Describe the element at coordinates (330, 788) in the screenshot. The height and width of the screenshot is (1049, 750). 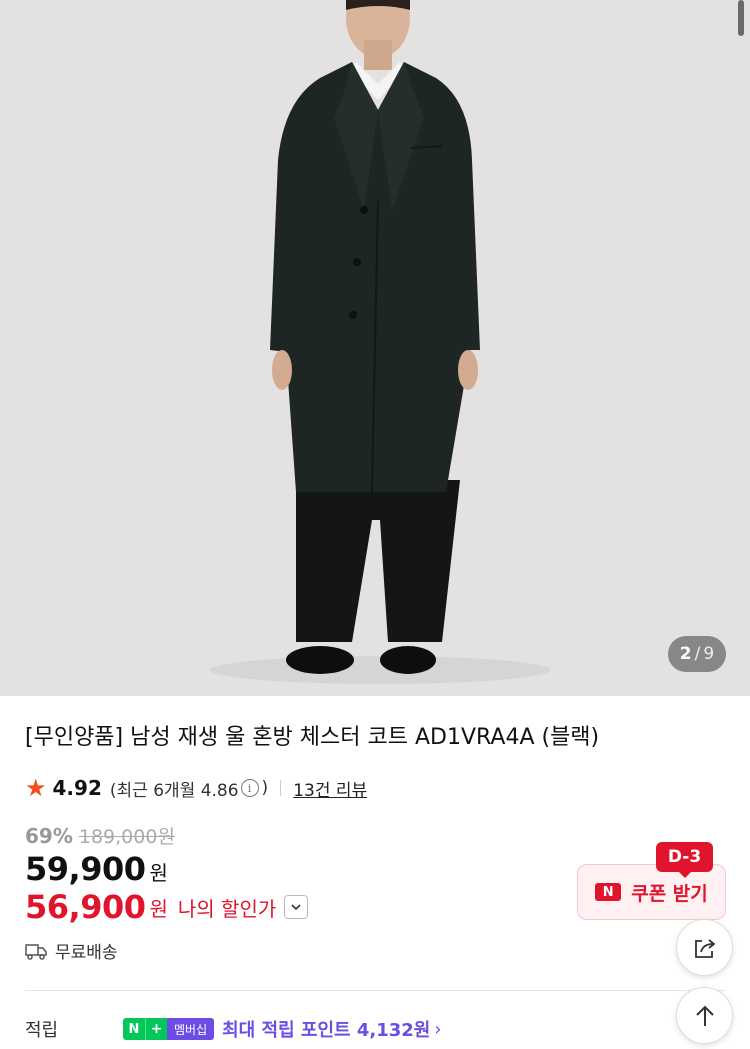
I see `review-link: 13건 리뷰` at that location.